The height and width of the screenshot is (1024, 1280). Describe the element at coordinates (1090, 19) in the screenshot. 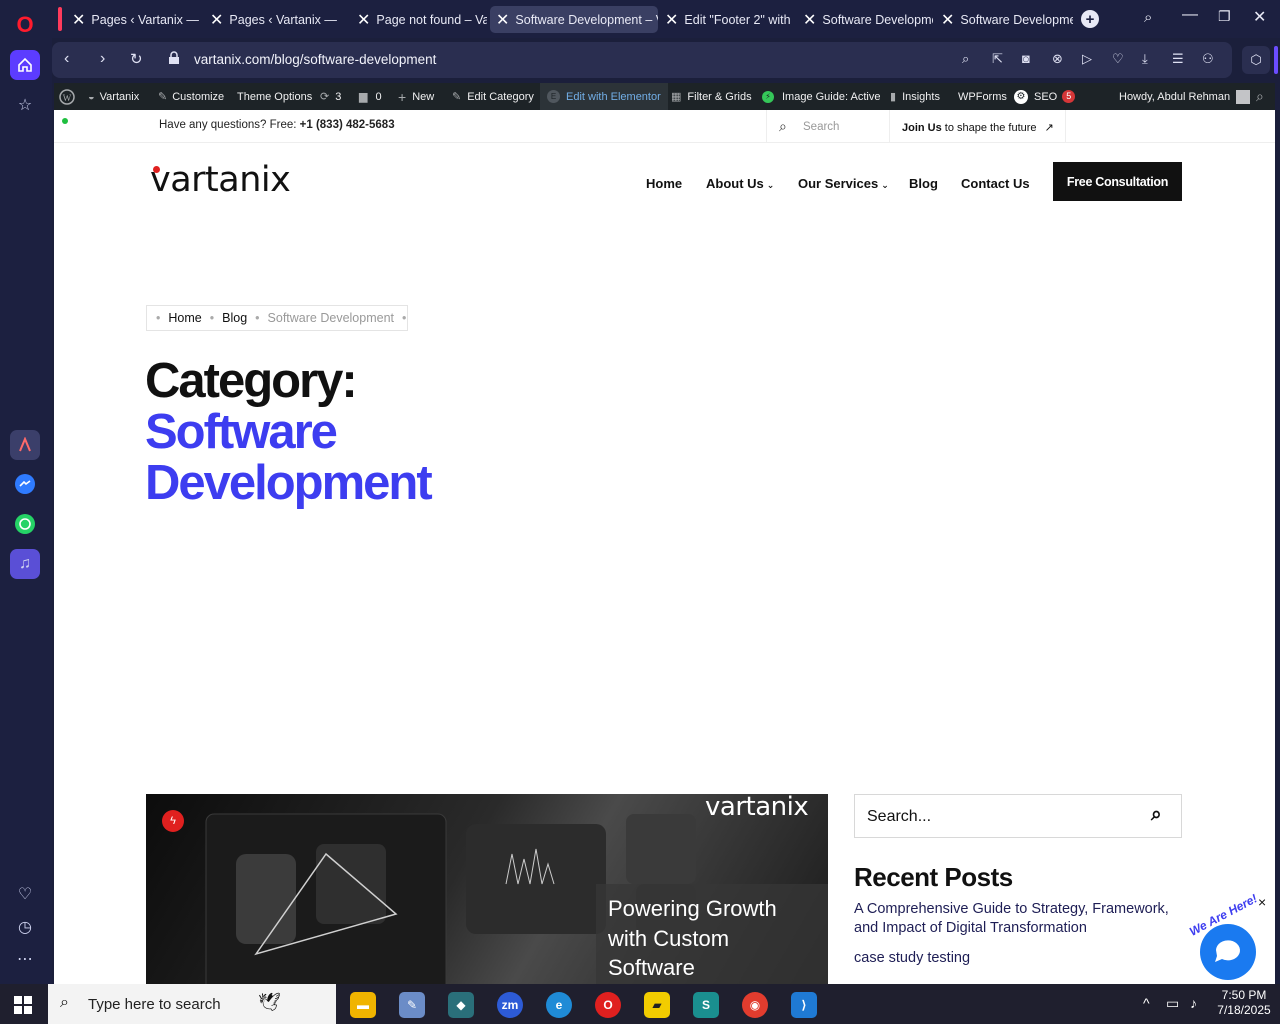

I see `new-tab-button: +` at that location.